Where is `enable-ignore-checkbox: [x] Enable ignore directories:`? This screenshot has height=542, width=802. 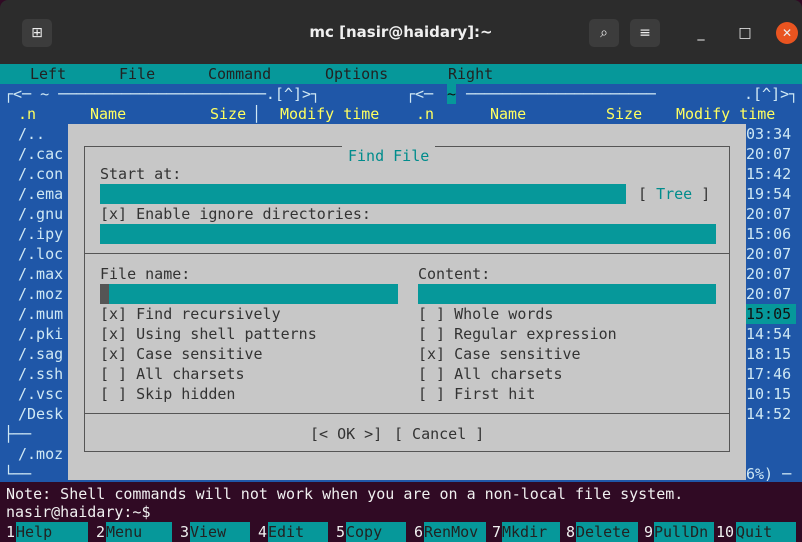
enable-ignore-checkbox: [x] Enable ignore directories: is located at coordinates (235, 214).